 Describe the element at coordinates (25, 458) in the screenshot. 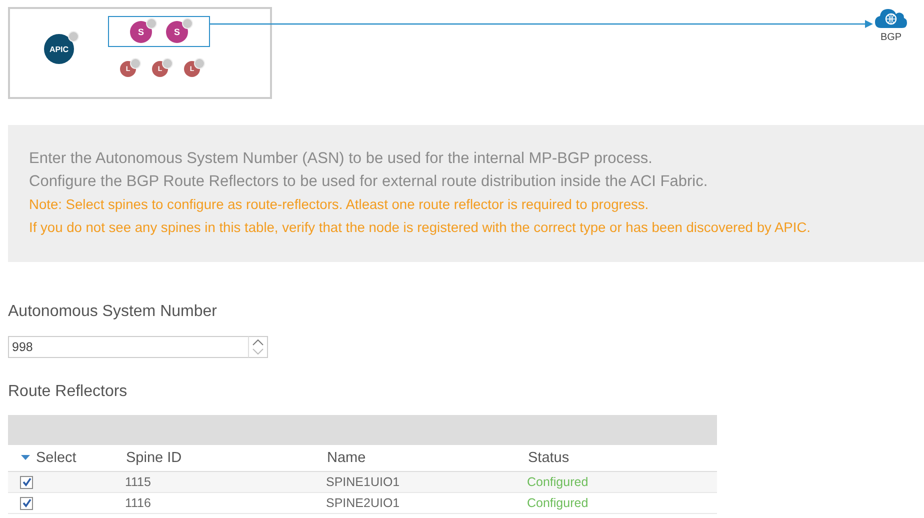

I see `sort-icon` at that location.